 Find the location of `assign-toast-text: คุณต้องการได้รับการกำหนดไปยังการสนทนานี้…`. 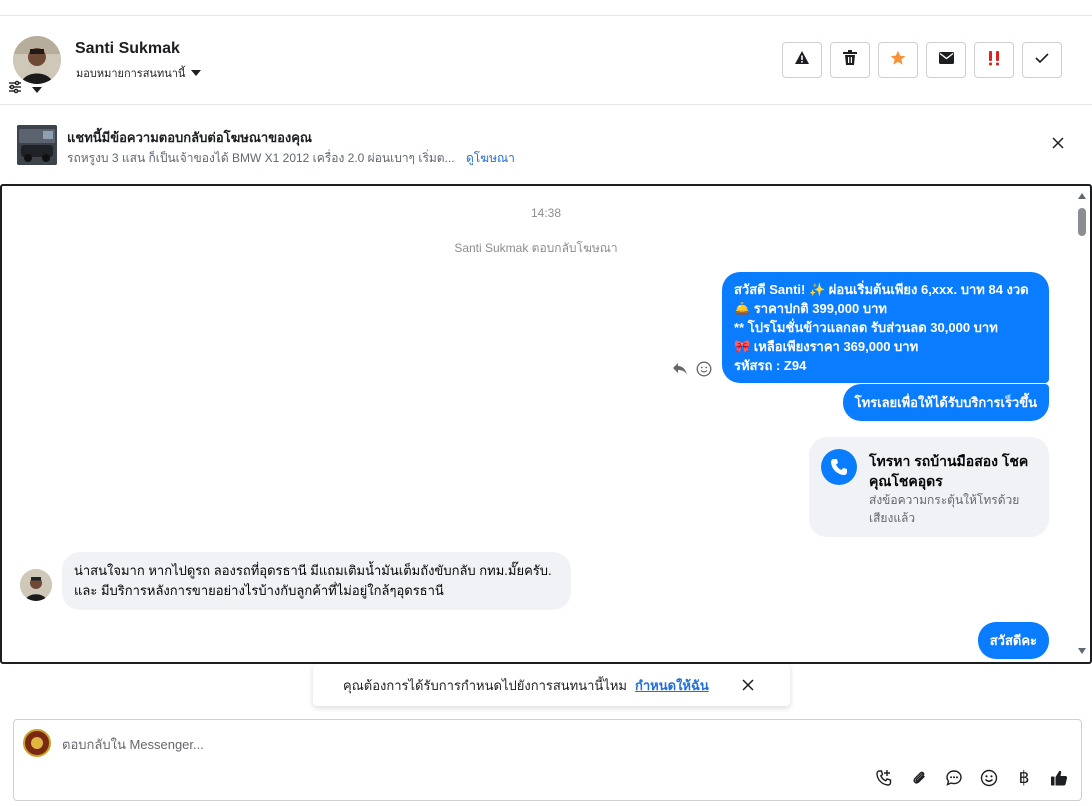

assign-toast-text: คุณต้องการได้รับการกำหนดไปยังการสนทนานี้… is located at coordinates (485, 685).